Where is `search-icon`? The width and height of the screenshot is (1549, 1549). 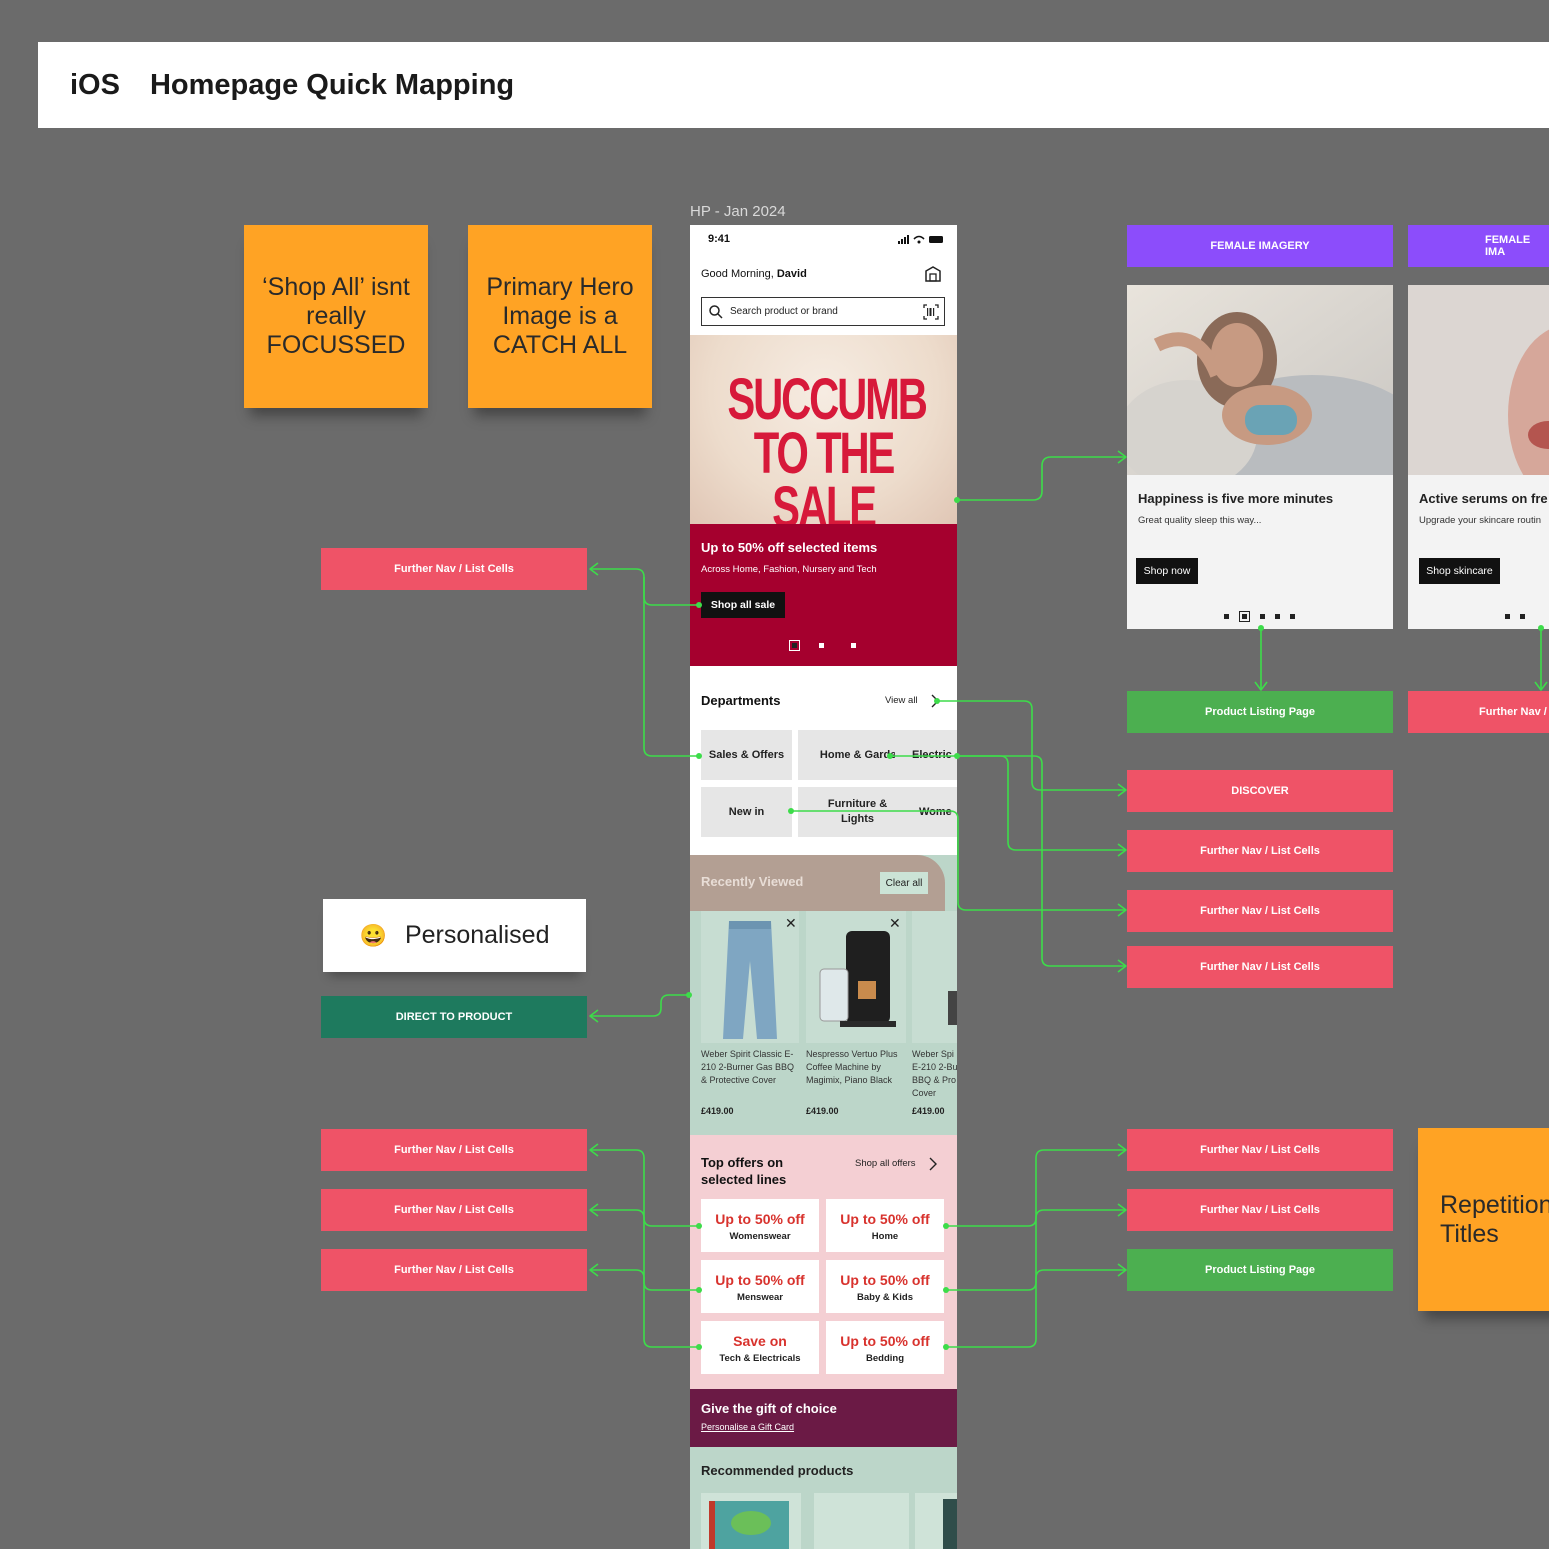 search-icon is located at coordinates (716, 312).